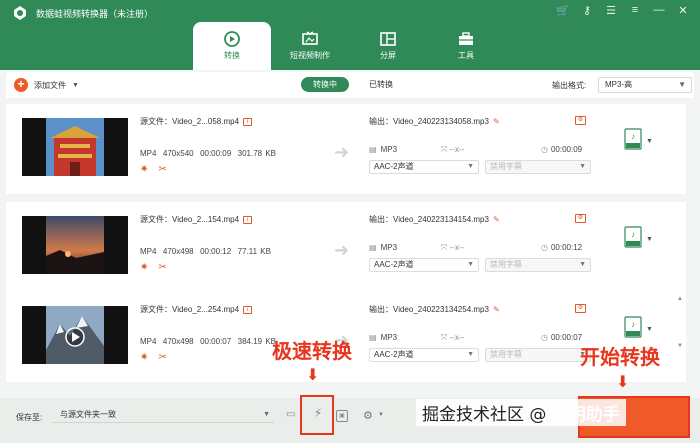  I want to click on output-meta: ▤ MP3 ⤧ --x-- ◷ 00:00:09, so click(476, 149).